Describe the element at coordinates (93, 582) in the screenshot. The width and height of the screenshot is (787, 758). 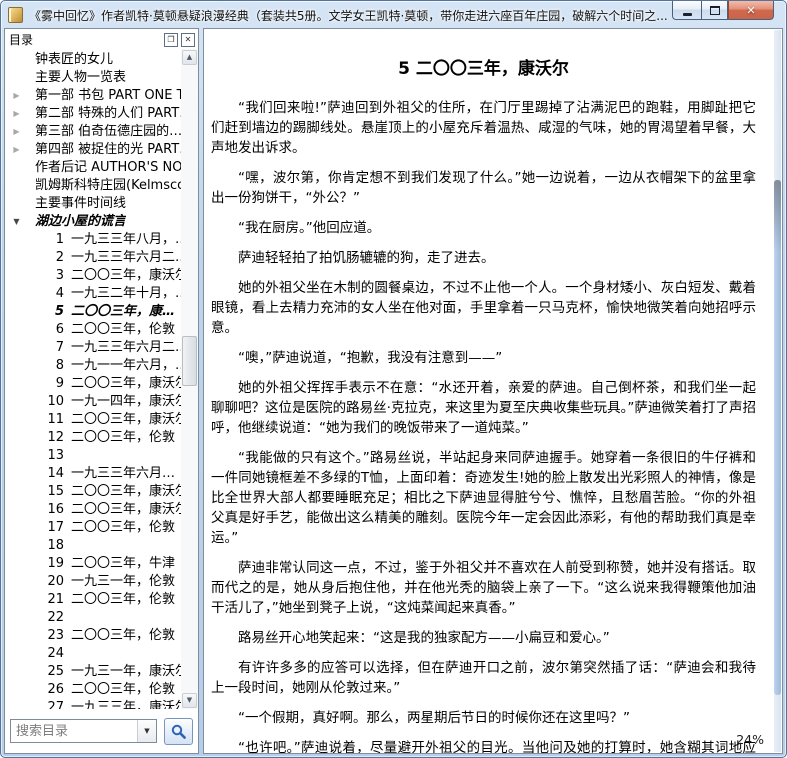
I see `toc-item: 20 一九三一年，伦敦` at that location.